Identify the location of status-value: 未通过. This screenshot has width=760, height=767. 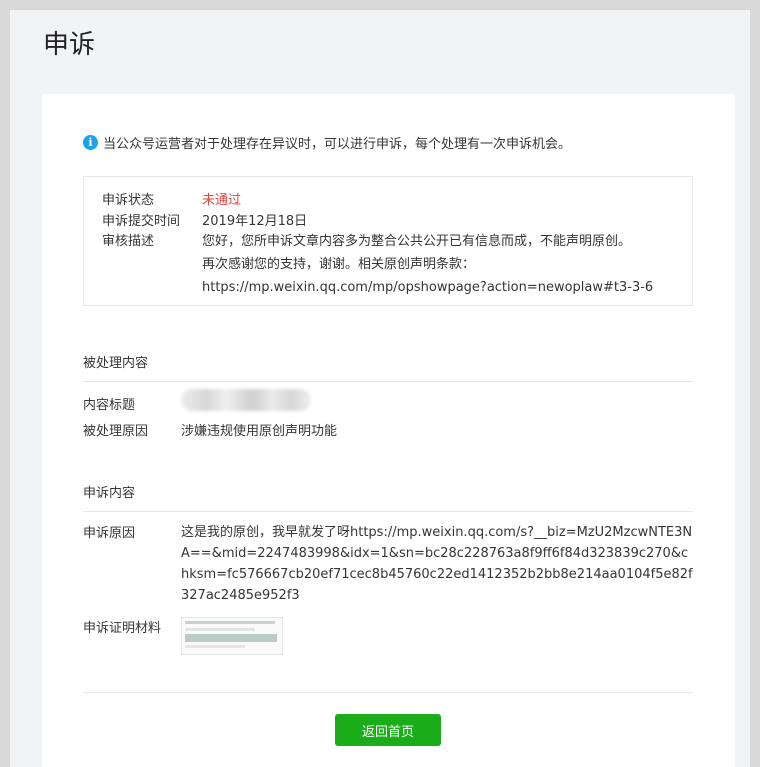
(222, 200).